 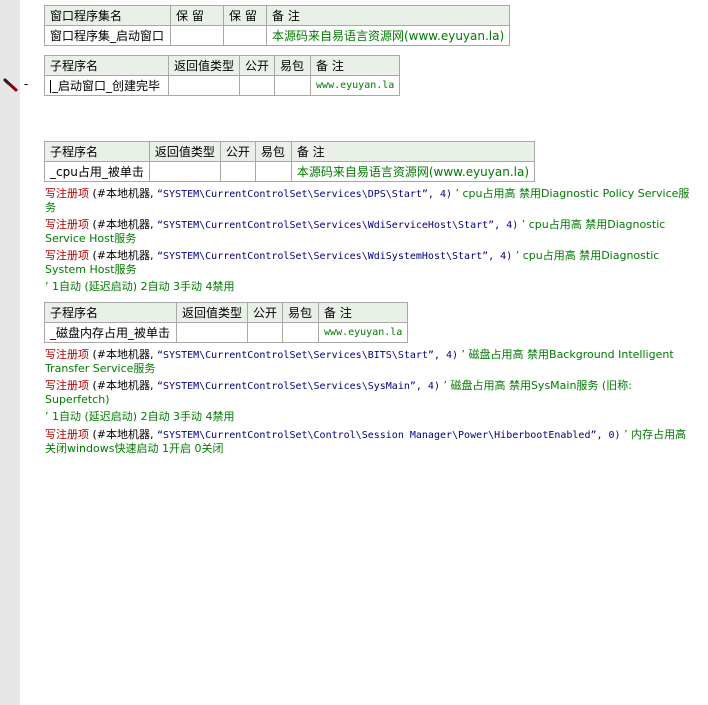 I want to click on header-reserved-1: 保 留, so click(x=197, y=15).